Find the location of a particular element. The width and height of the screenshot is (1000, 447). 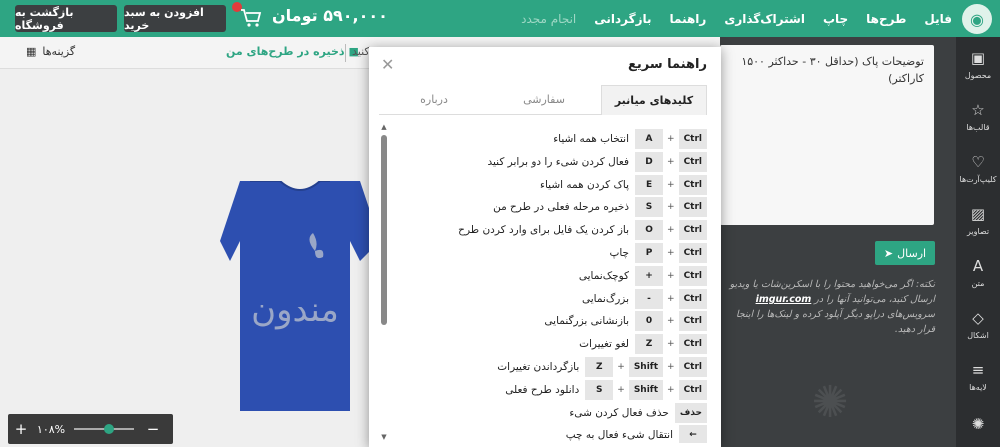

nav-file: فایل is located at coordinates (938, 19).